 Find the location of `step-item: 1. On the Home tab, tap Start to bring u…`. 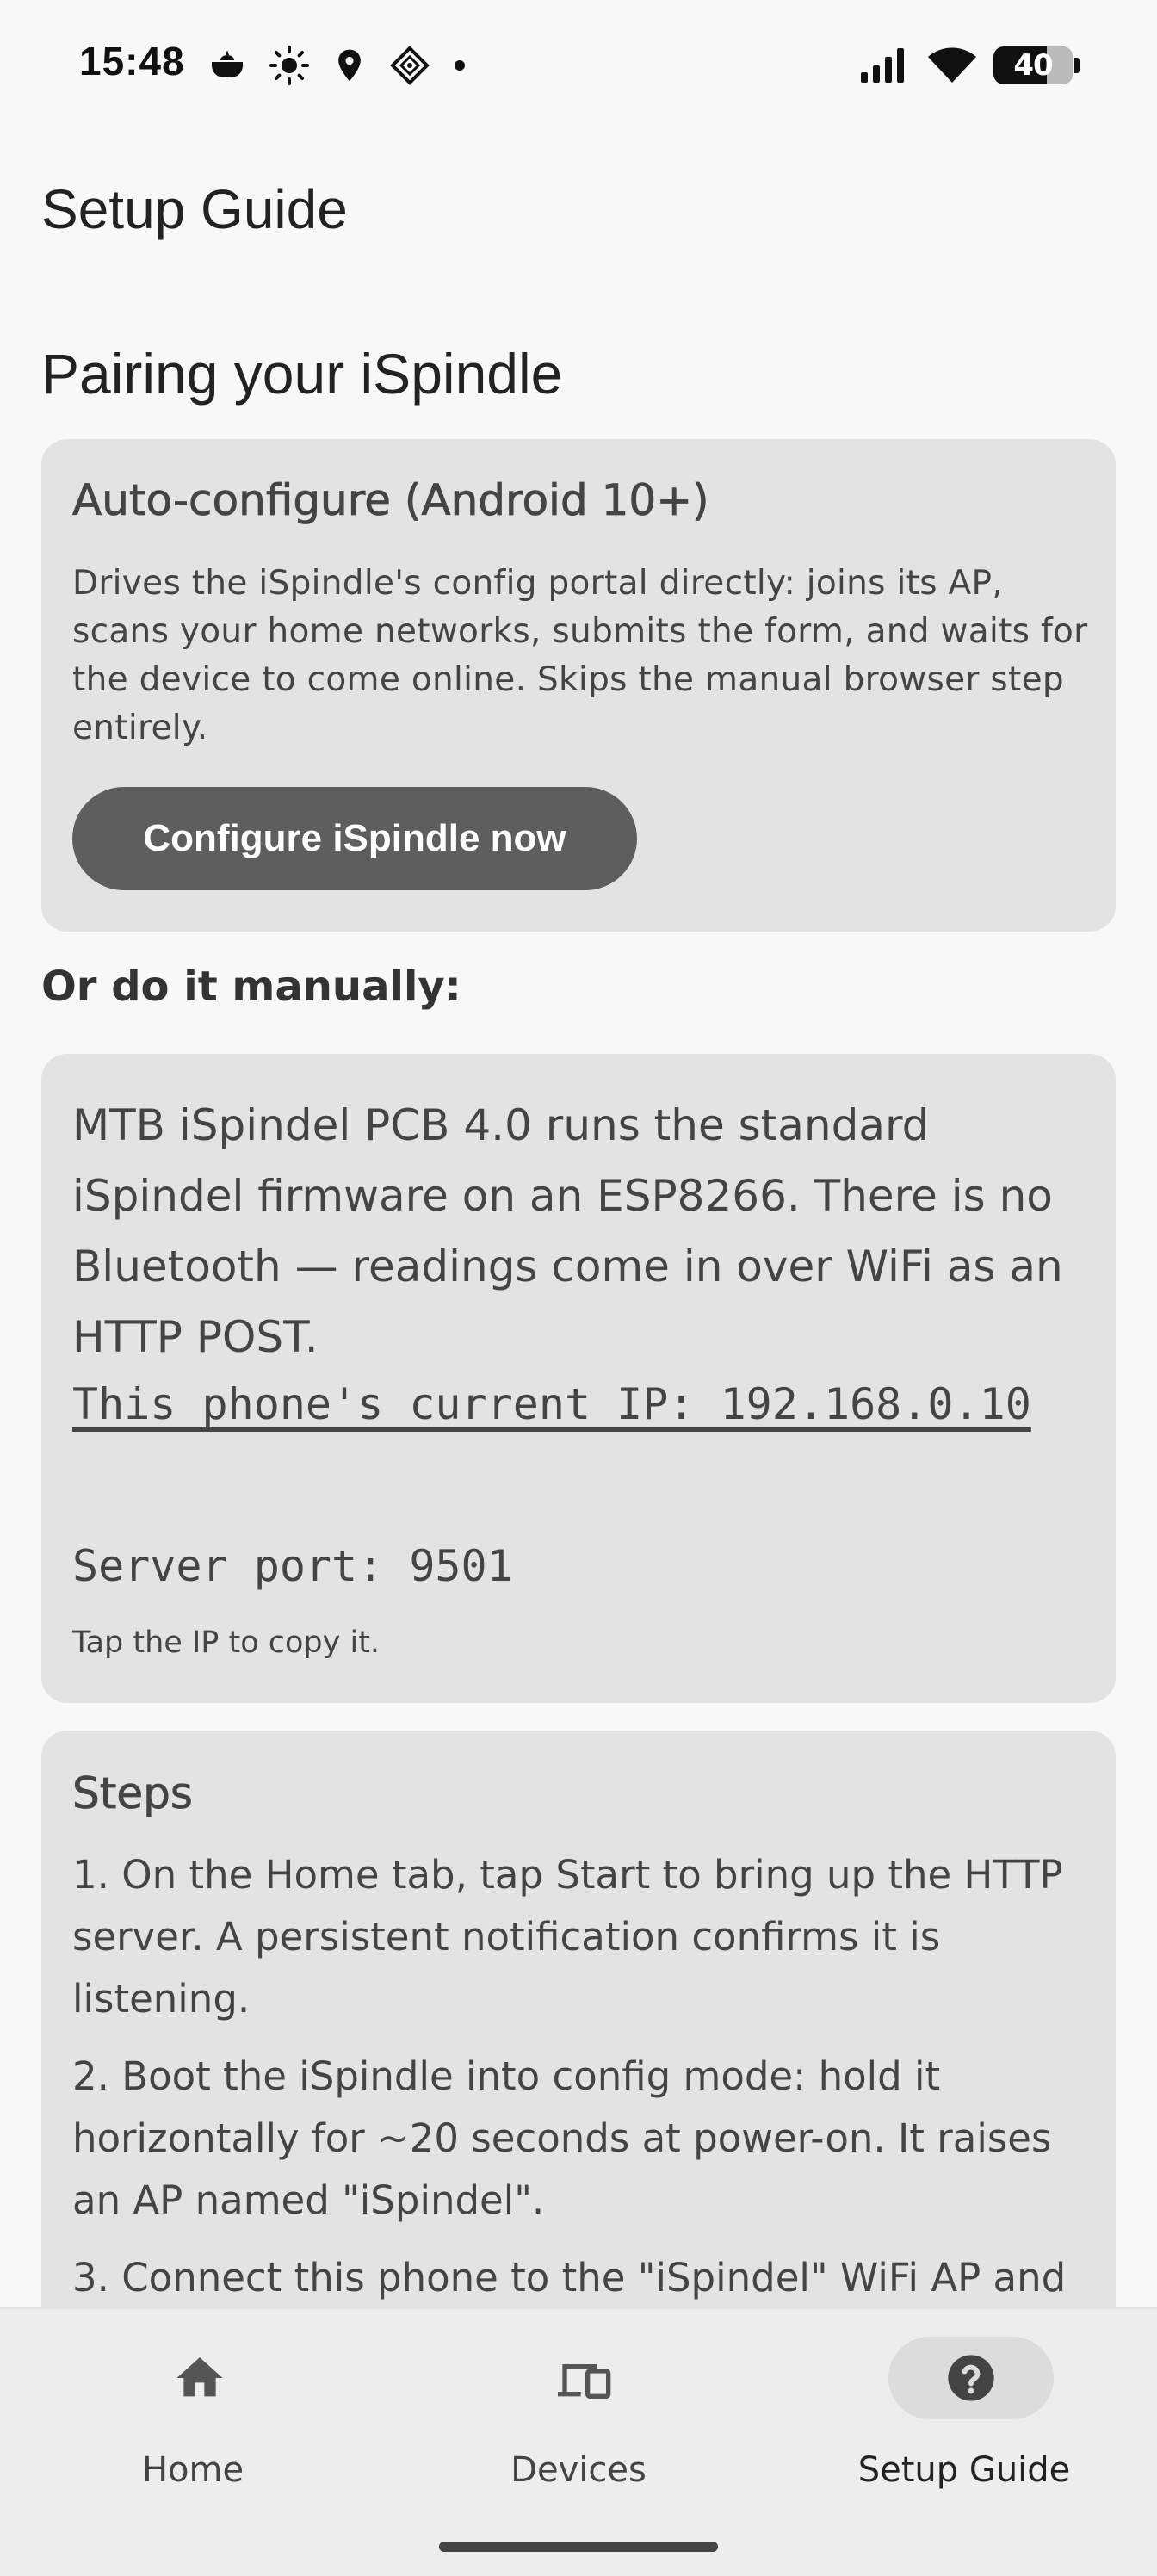

step-item: 1. On the Home tab, tap Start to bring u… is located at coordinates (568, 1937).